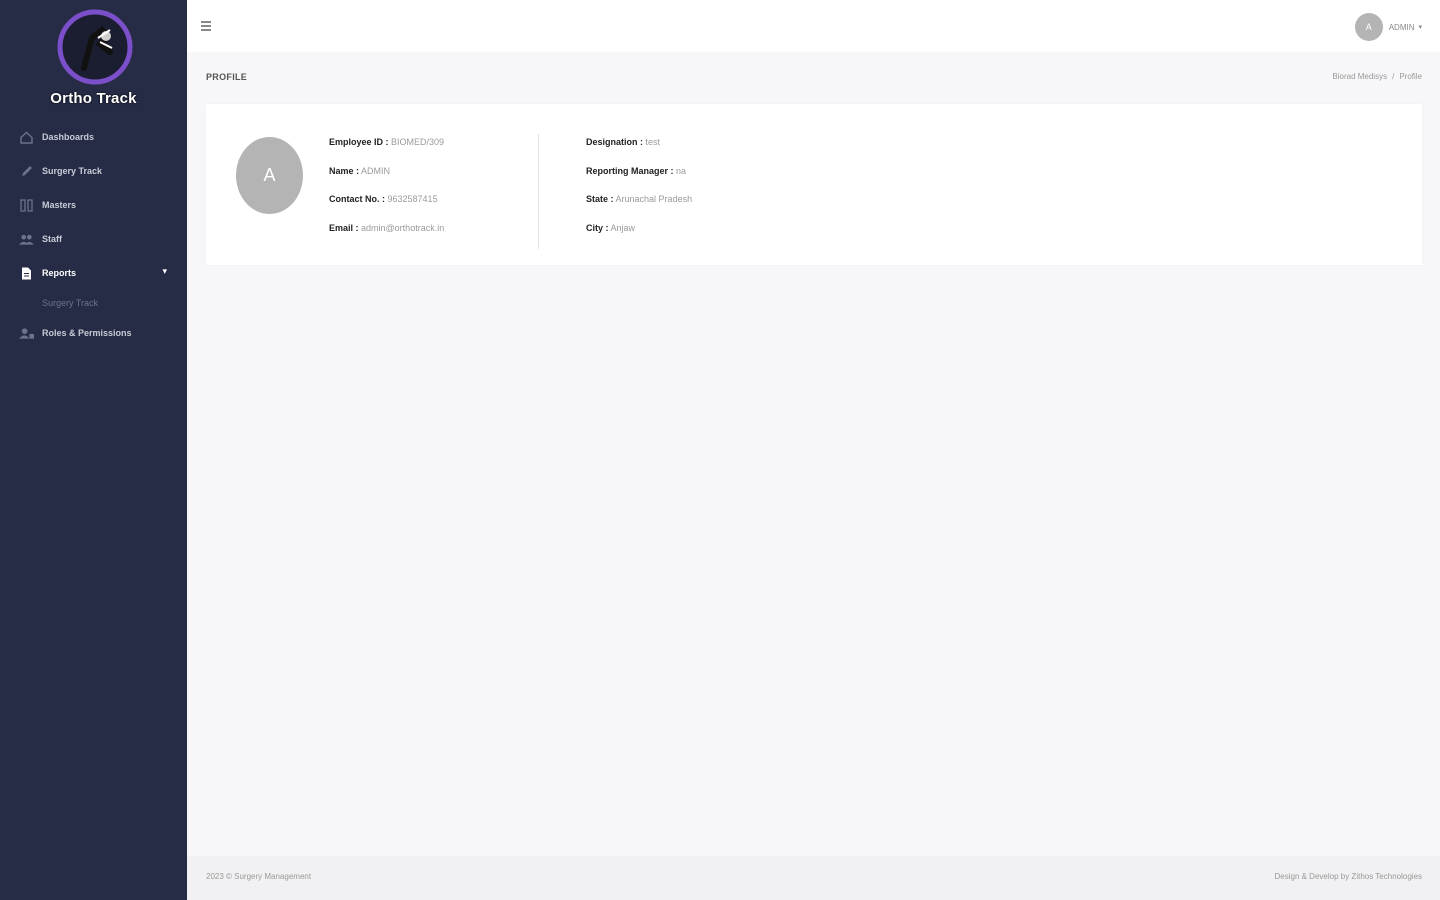 The image size is (1440, 900). What do you see at coordinates (269, 175) in the screenshot?
I see `profile-avatar: A` at bounding box center [269, 175].